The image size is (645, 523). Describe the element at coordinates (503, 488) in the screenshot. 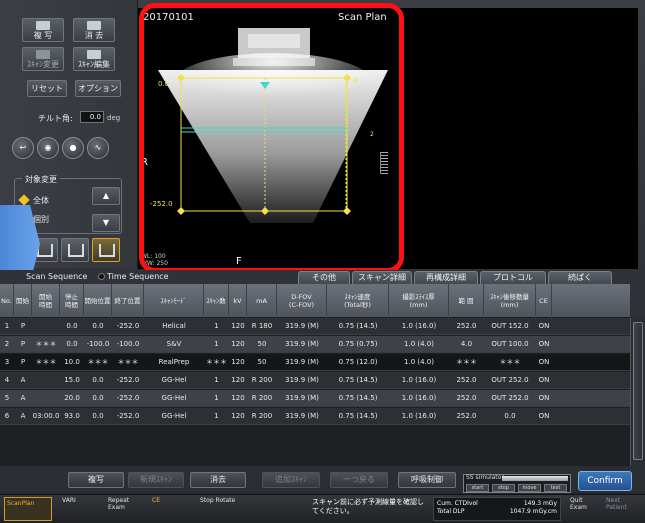

I see `sim-stop-button: stop` at that location.